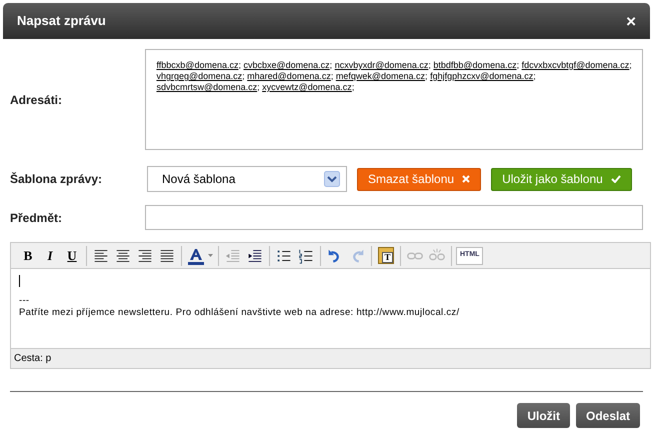  What do you see at coordinates (286, 65) in the screenshot?
I see `email-link: cvbcbxe@domena.cz` at bounding box center [286, 65].